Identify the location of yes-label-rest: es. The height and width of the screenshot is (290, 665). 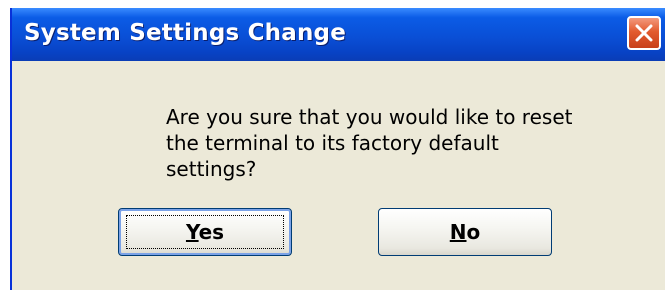
(211, 232).